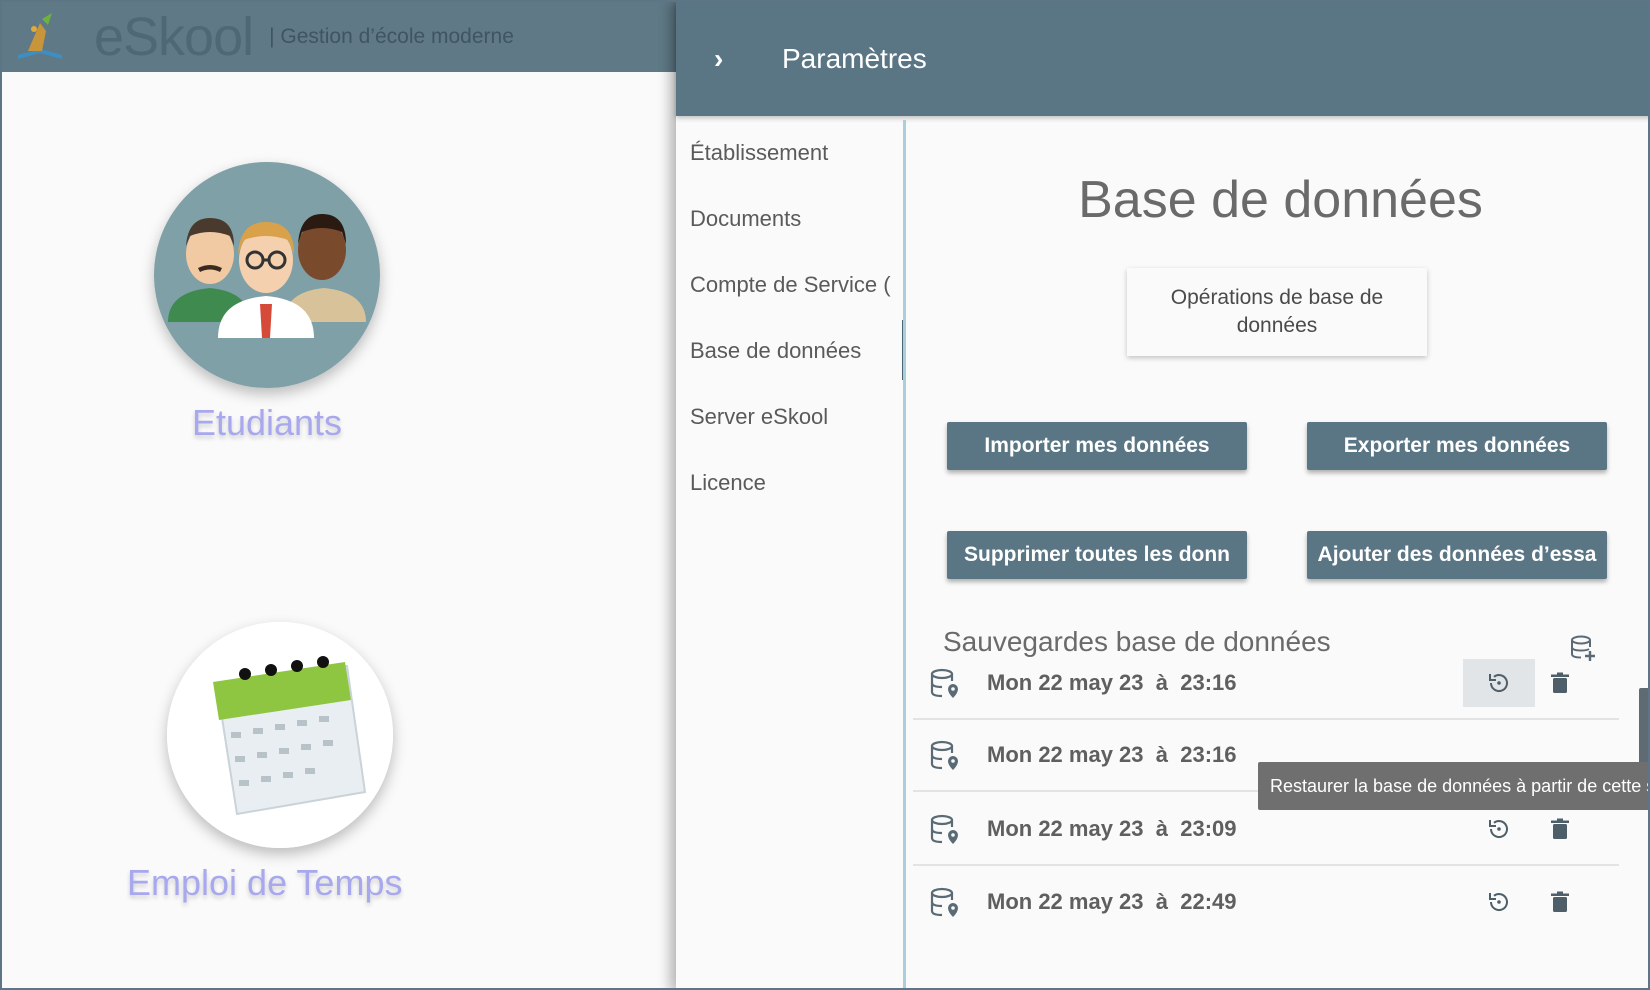 The width and height of the screenshot is (1650, 990). What do you see at coordinates (1643, 726) in the screenshot?
I see `backups-scrollbar` at bounding box center [1643, 726].